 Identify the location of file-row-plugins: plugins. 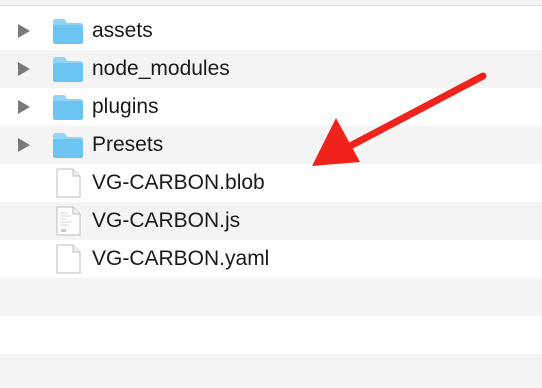
(271, 107).